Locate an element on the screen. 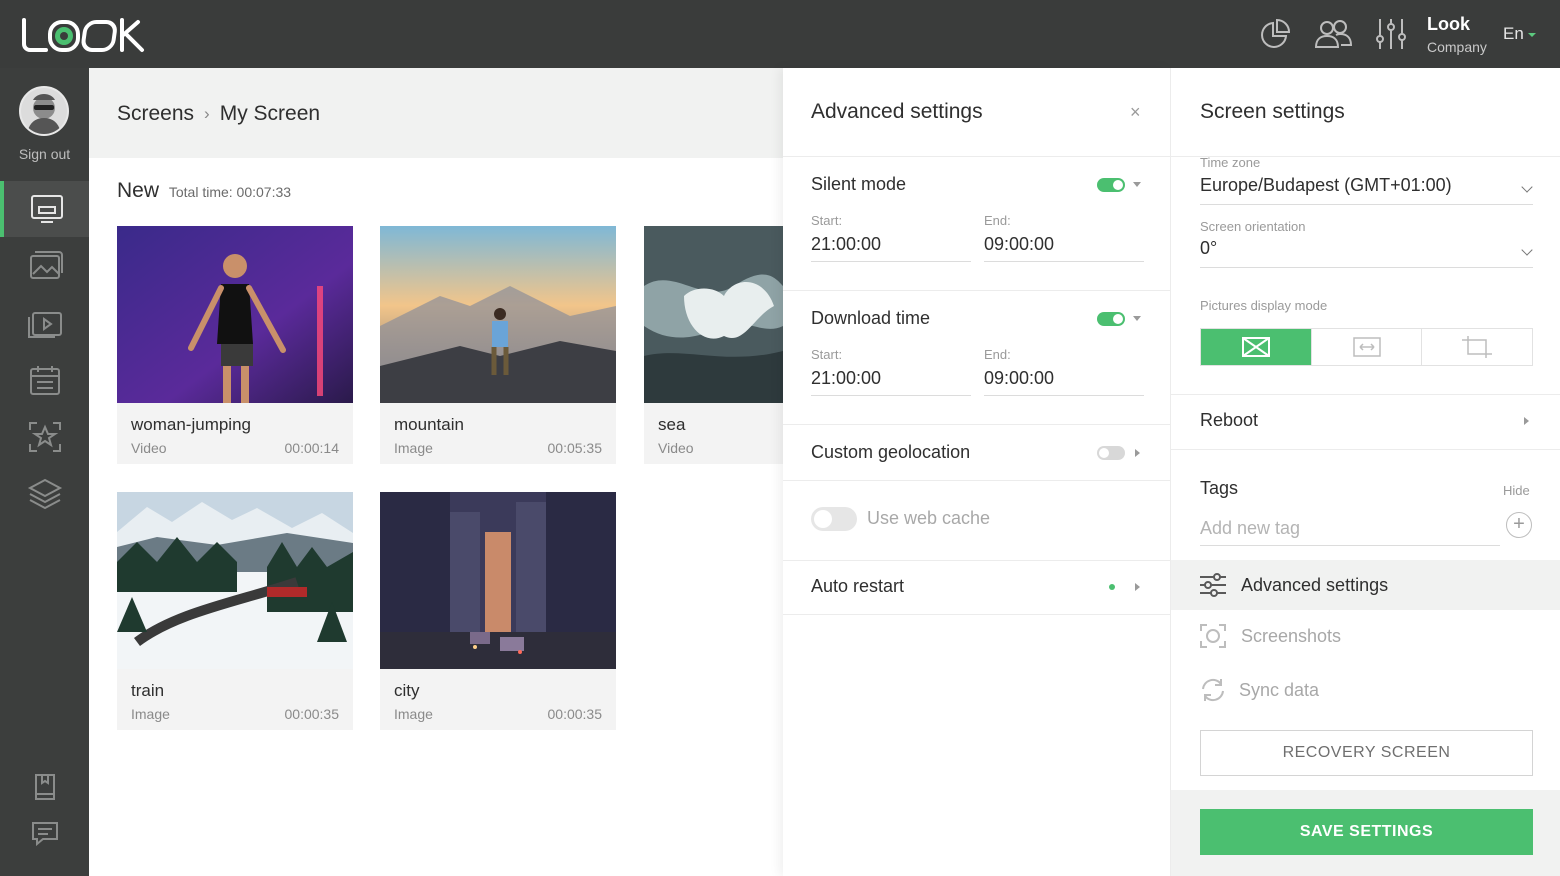 This screenshot has width=1560, height=876. menu-sync-data: Sync data is located at coordinates (1365, 690).